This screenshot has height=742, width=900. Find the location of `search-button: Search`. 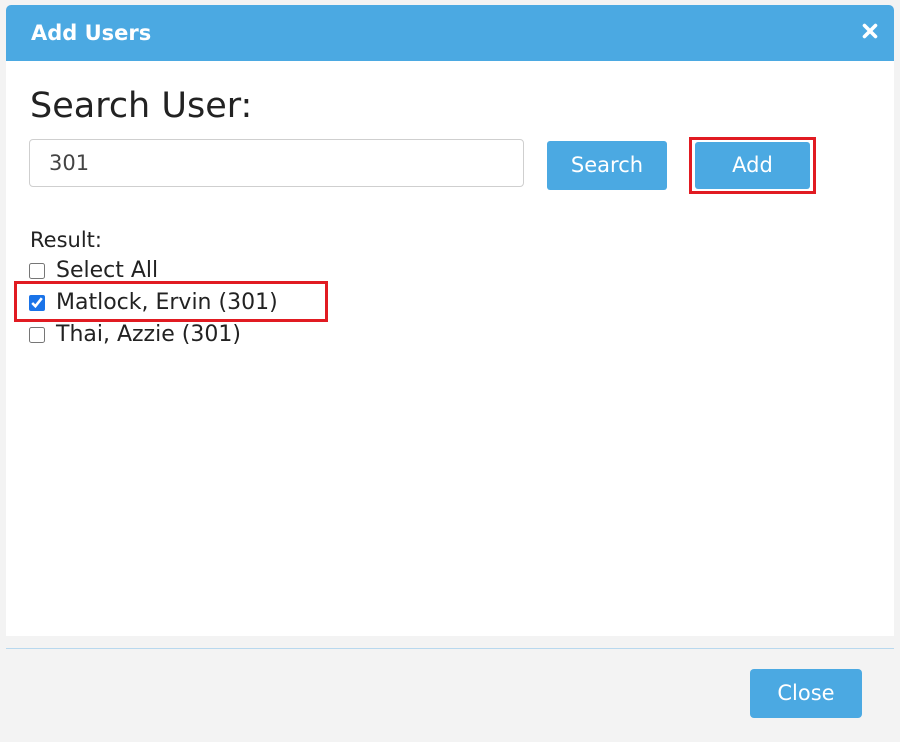

search-button: Search is located at coordinates (607, 165).